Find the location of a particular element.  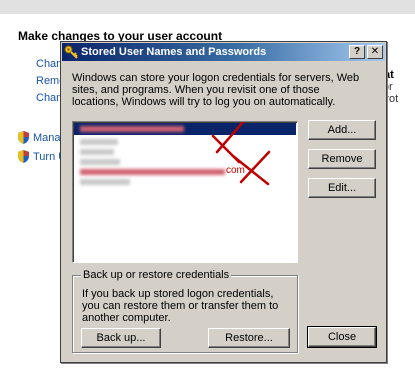

manage-link: Mana is located at coordinates (39, 137).